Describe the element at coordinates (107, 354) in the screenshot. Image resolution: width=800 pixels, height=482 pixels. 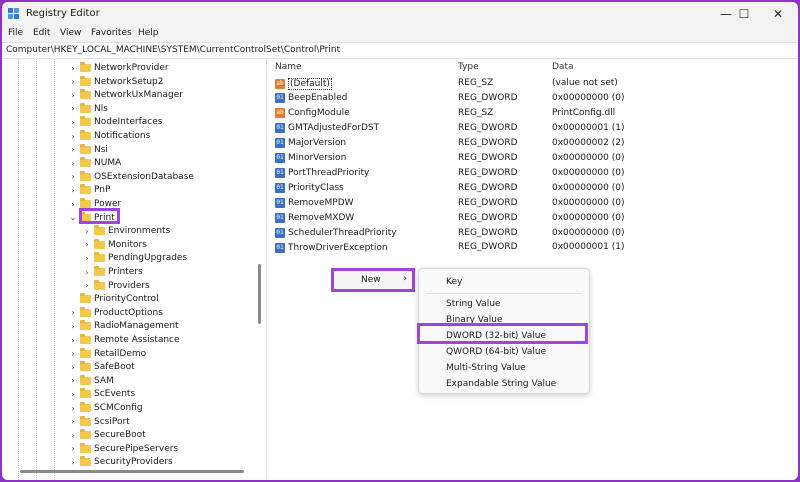
I see `tree-node: › RetailDemo` at that location.